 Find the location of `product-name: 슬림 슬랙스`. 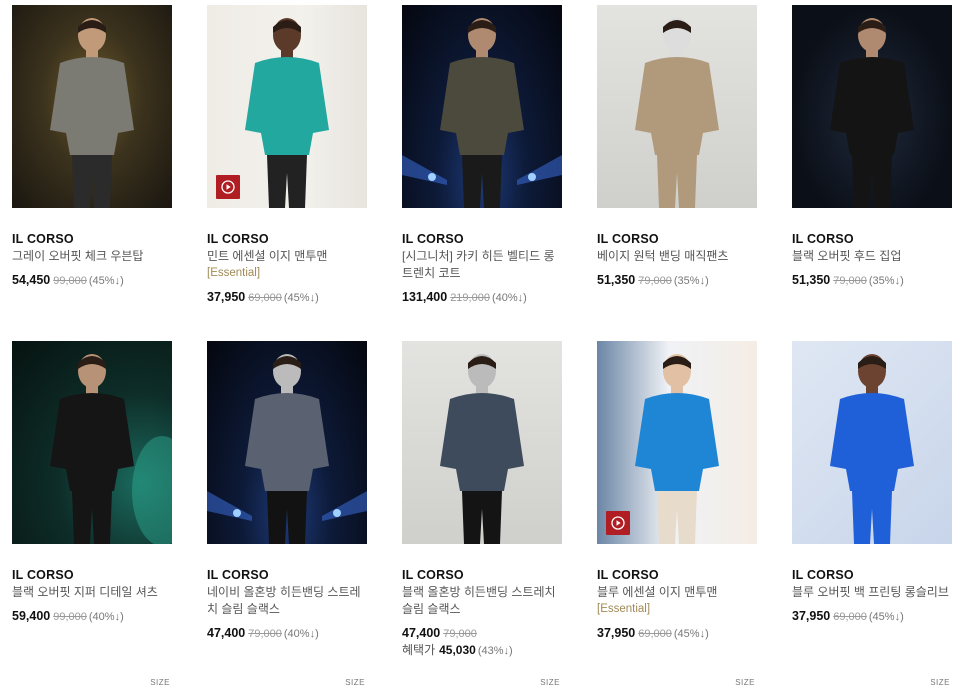

product-name: 슬림 슬랙스 is located at coordinates (482, 609).